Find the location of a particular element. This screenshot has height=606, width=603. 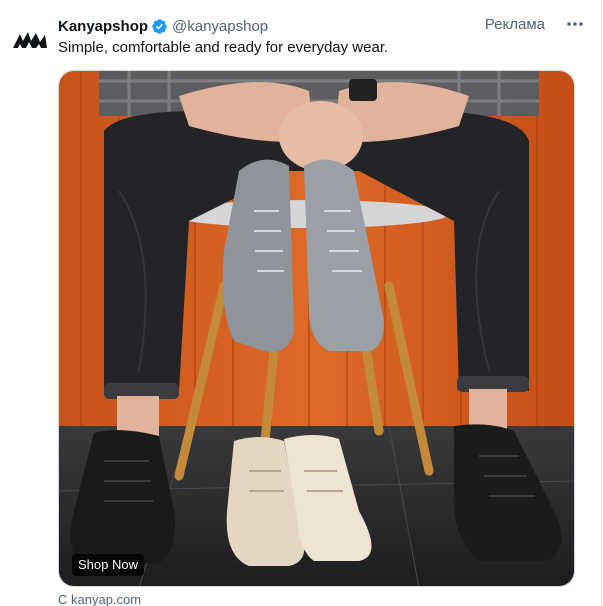

avatar is located at coordinates (30, 40).